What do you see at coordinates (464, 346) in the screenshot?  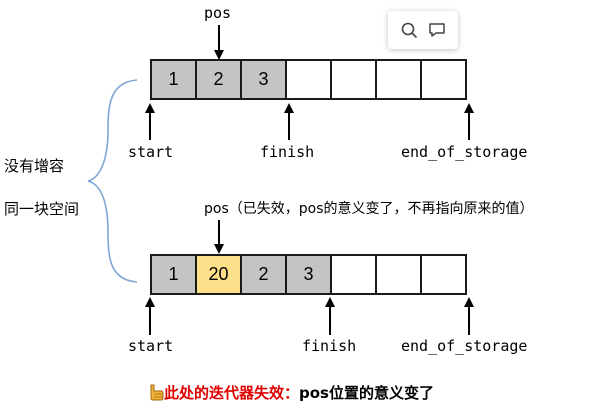 I see `bottom-end-label: end_of_storage` at bounding box center [464, 346].